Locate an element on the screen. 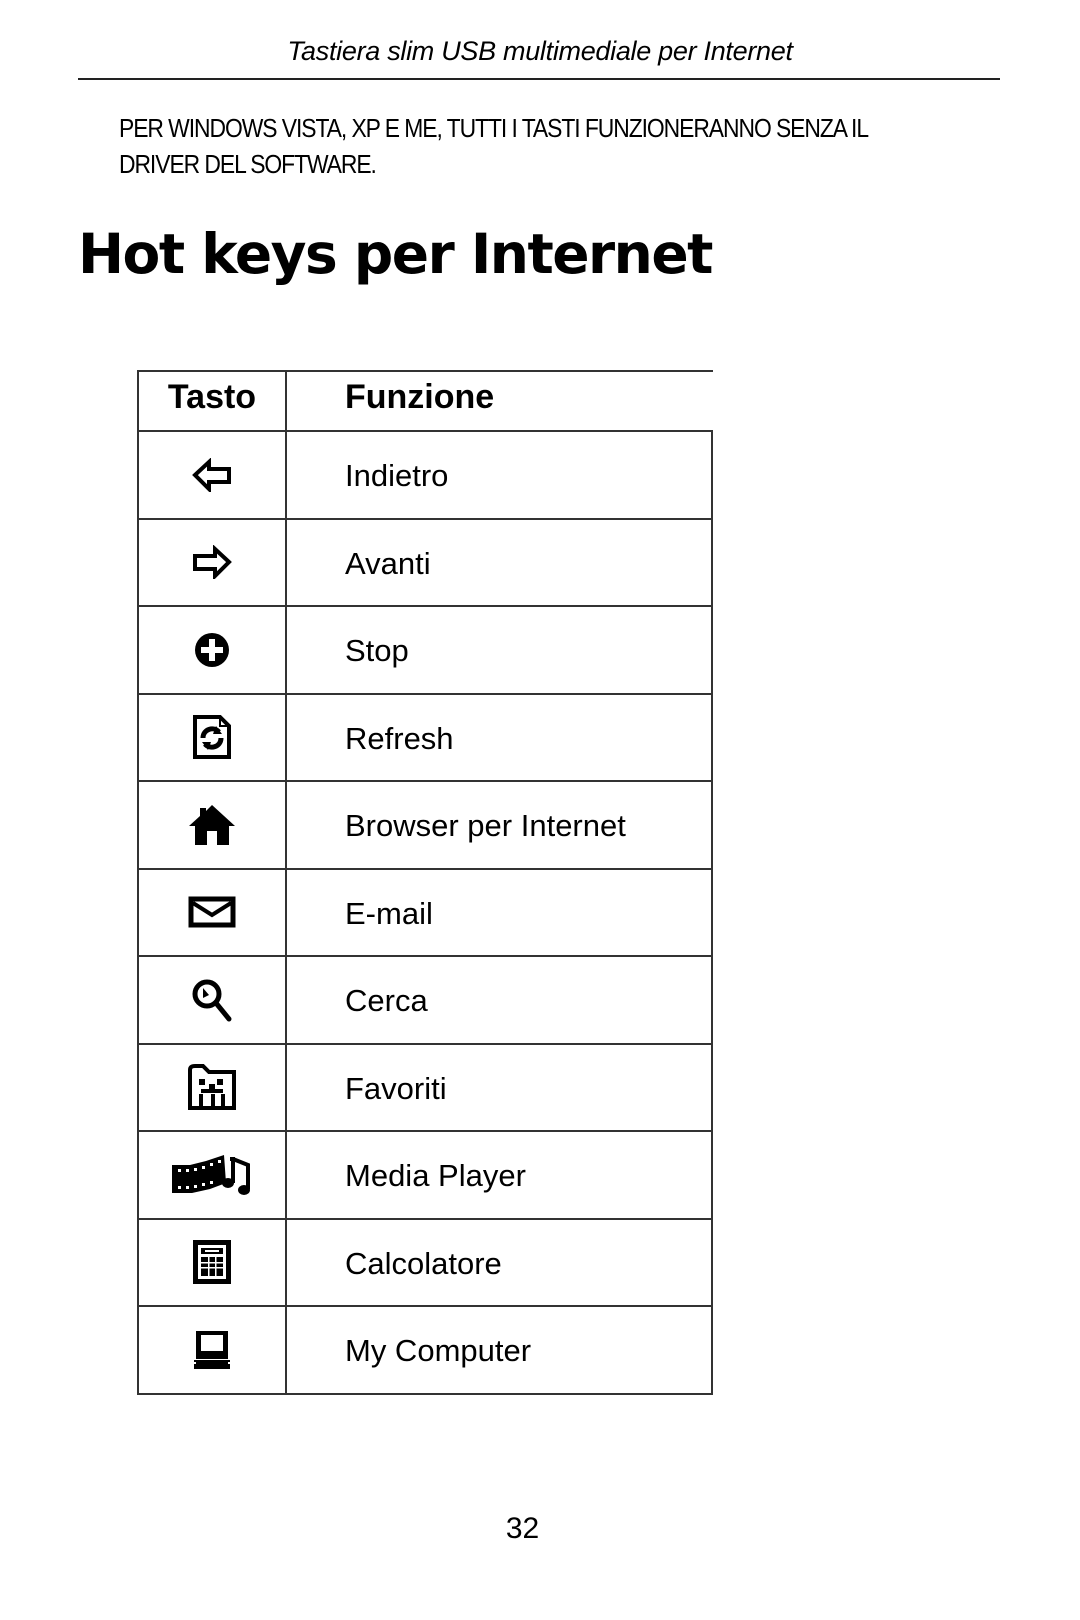 The height and width of the screenshot is (1620, 1080). favorites-folder-icon is located at coordinates (212, 1087).